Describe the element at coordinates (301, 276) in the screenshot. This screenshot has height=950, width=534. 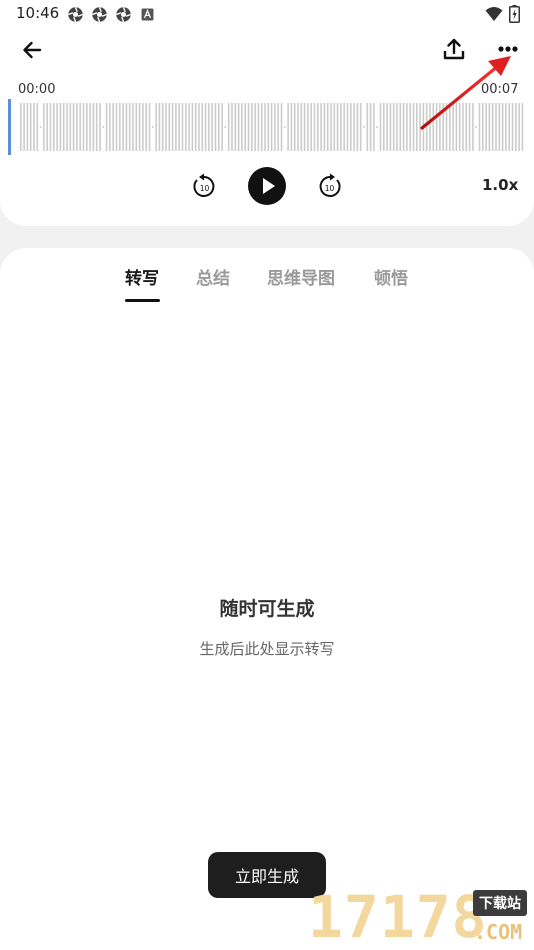
I see `tab-mindmap: 思维导图` at that location.